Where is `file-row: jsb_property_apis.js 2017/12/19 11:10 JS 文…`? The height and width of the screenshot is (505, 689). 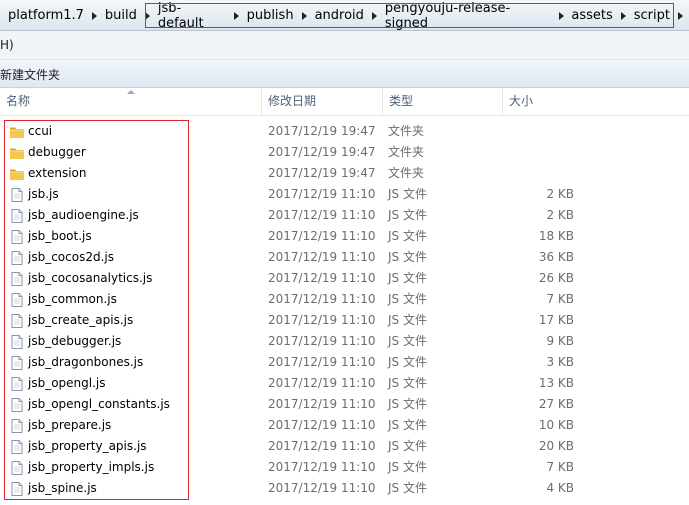 file-row: jsb_property_apis.js 2017/12/19 11:10 JS 文… is located at coordinates (344, 446).